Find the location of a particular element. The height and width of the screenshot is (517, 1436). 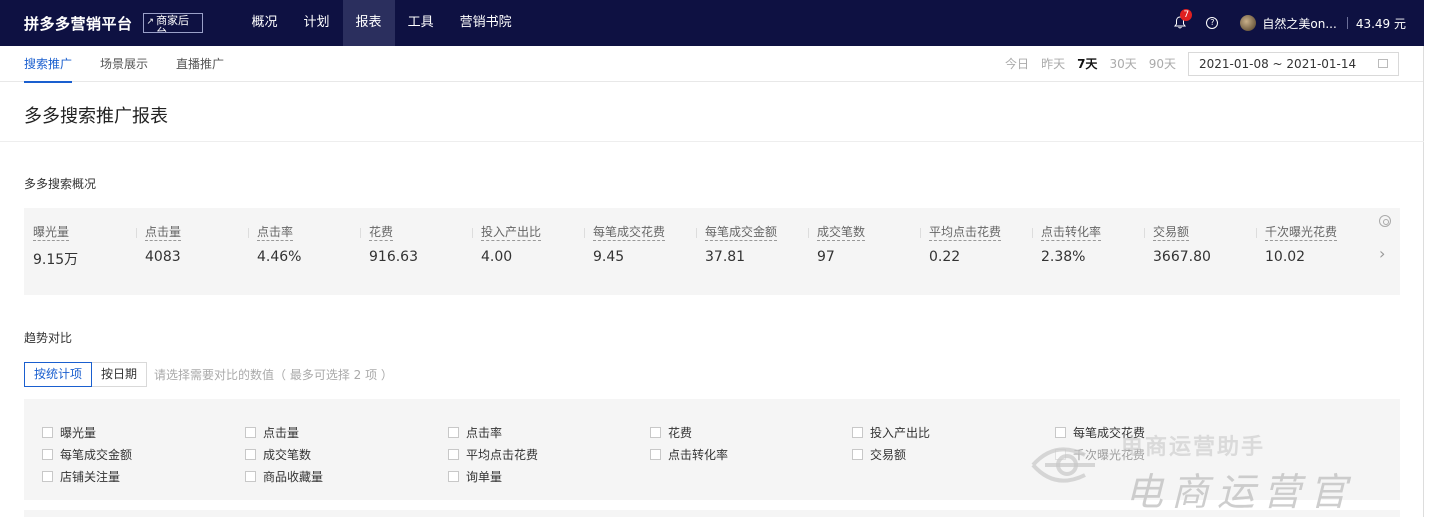

metric-value: 9.15万 is located at coordinates (56, 260).